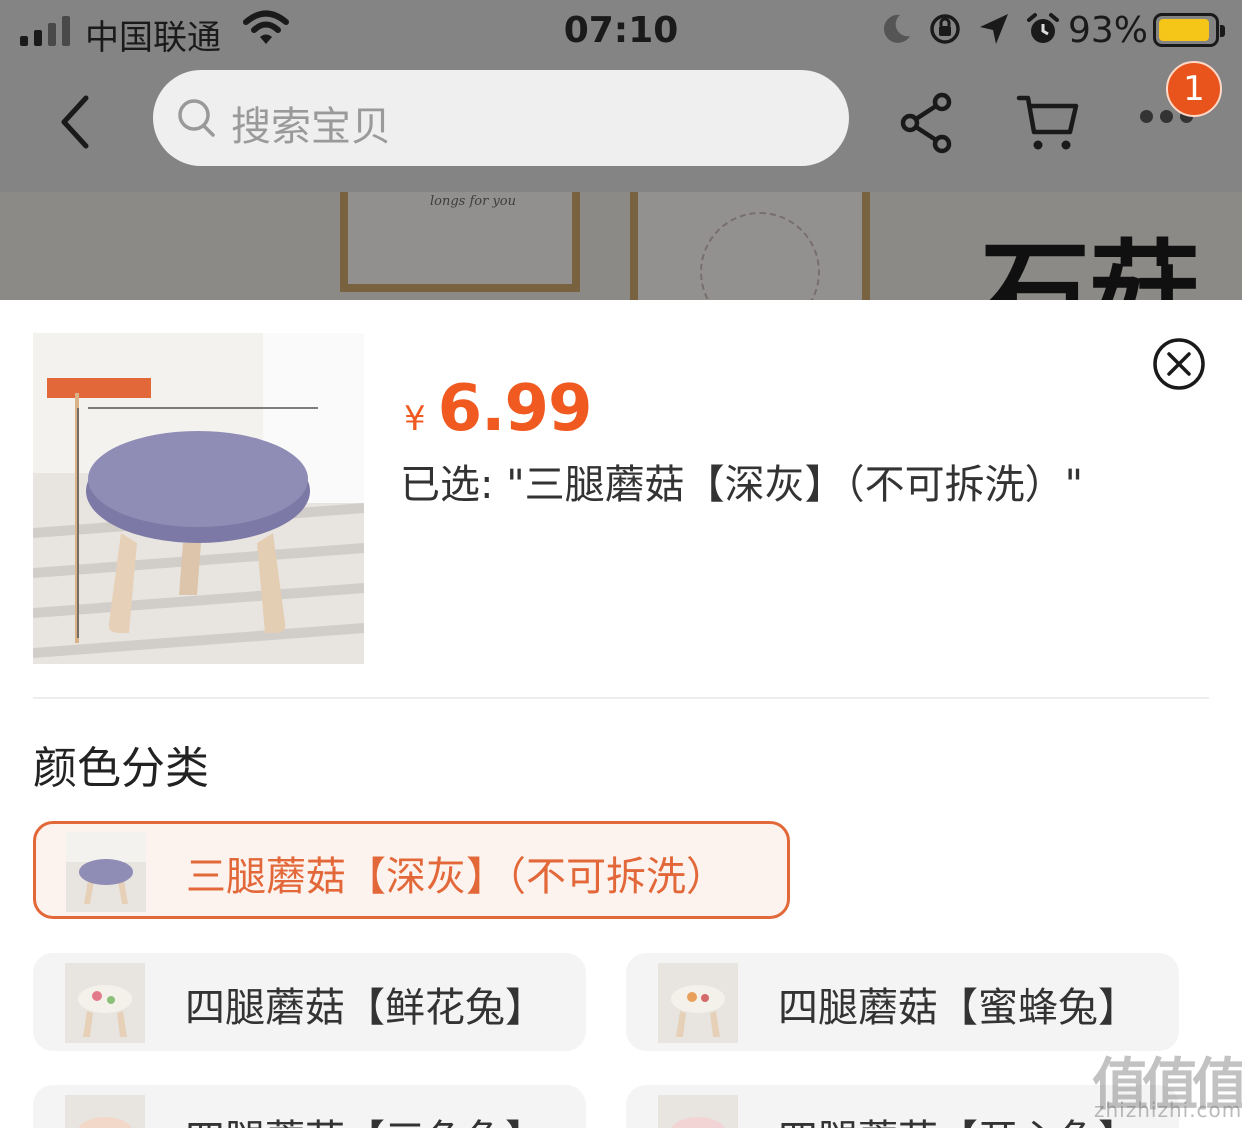  I want to click on nav-bar: 搜索宝贝 1, so click(621, 126).